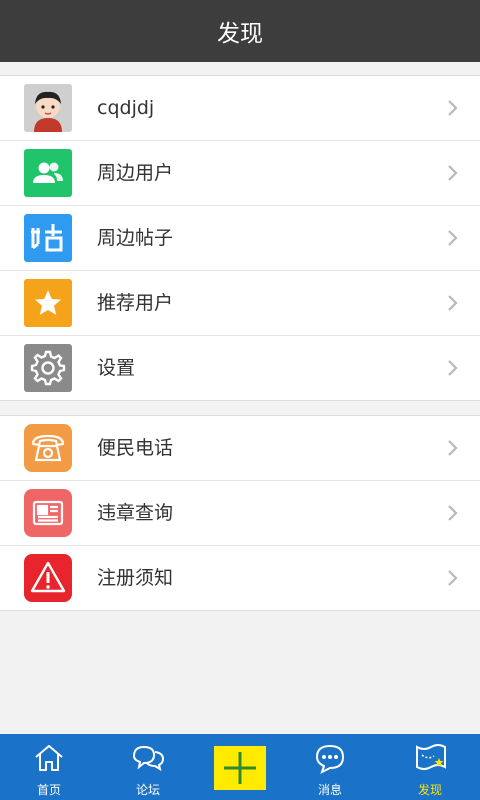 The height and width of the screenshot is (800, 480). I want to click on menu-item-label: 便民电话, so click(135, 448).